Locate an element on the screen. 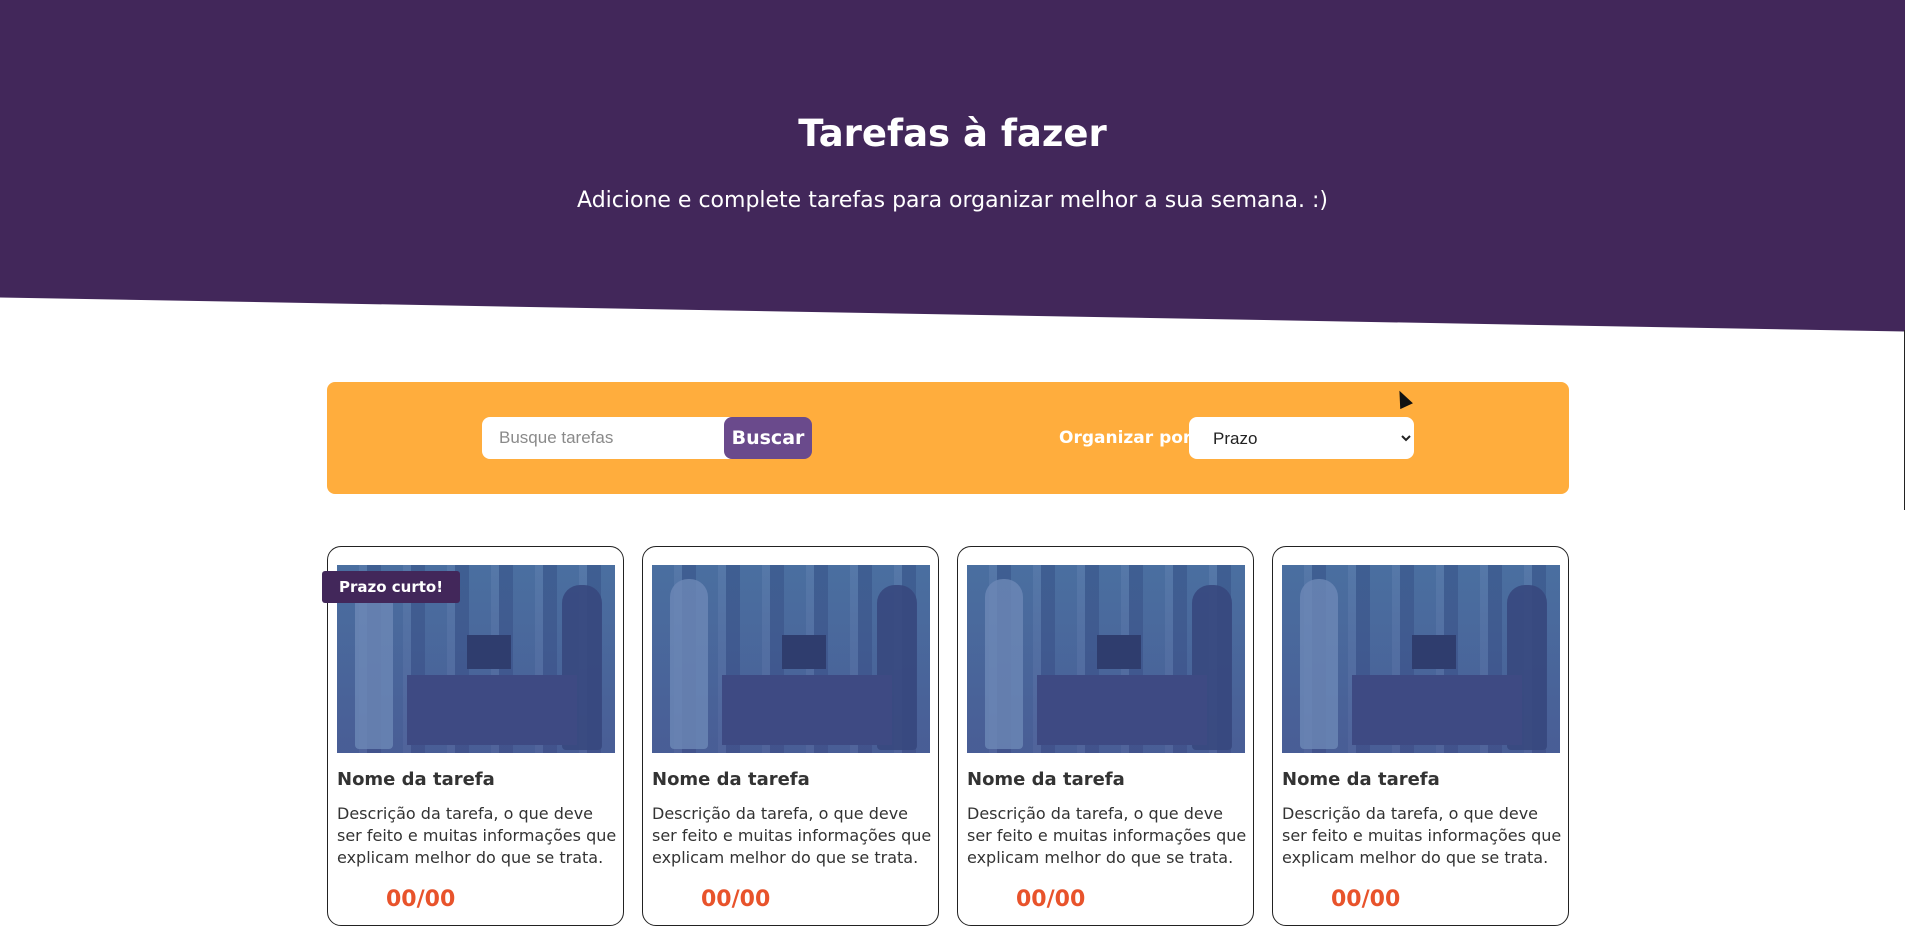 The height and width of the screenshot is (926, 1905). search-group: Buscar is located at coordinates (647, 438).